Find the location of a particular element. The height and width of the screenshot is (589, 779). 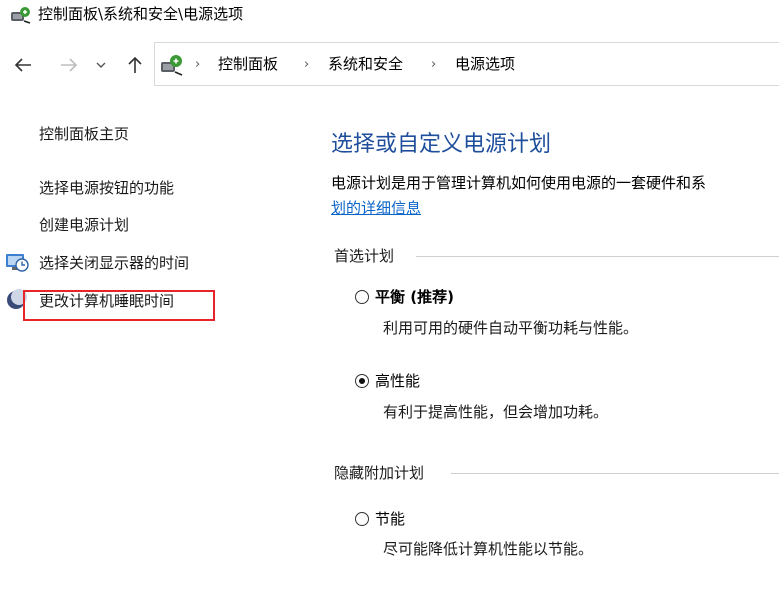

plan-radio-high-performance: 高性能 is located at coordinates (387, 381).